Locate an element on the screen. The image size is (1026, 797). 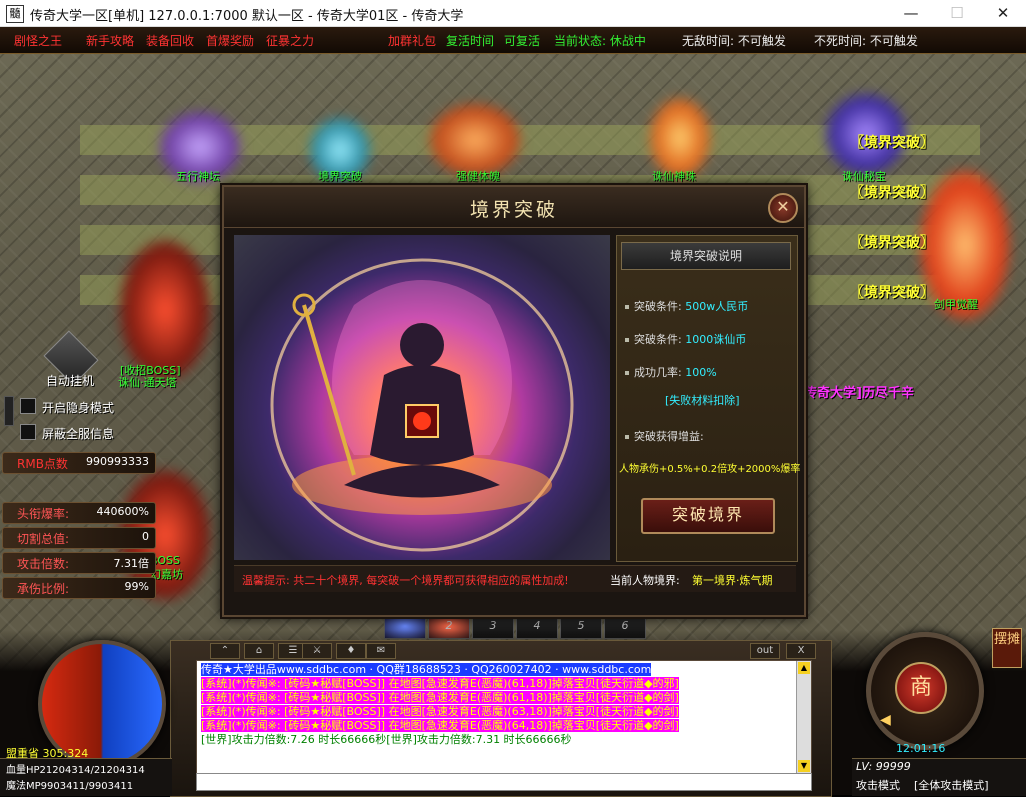
auto-hang-label: 自动挂机 is located at coordinates (70, 380).